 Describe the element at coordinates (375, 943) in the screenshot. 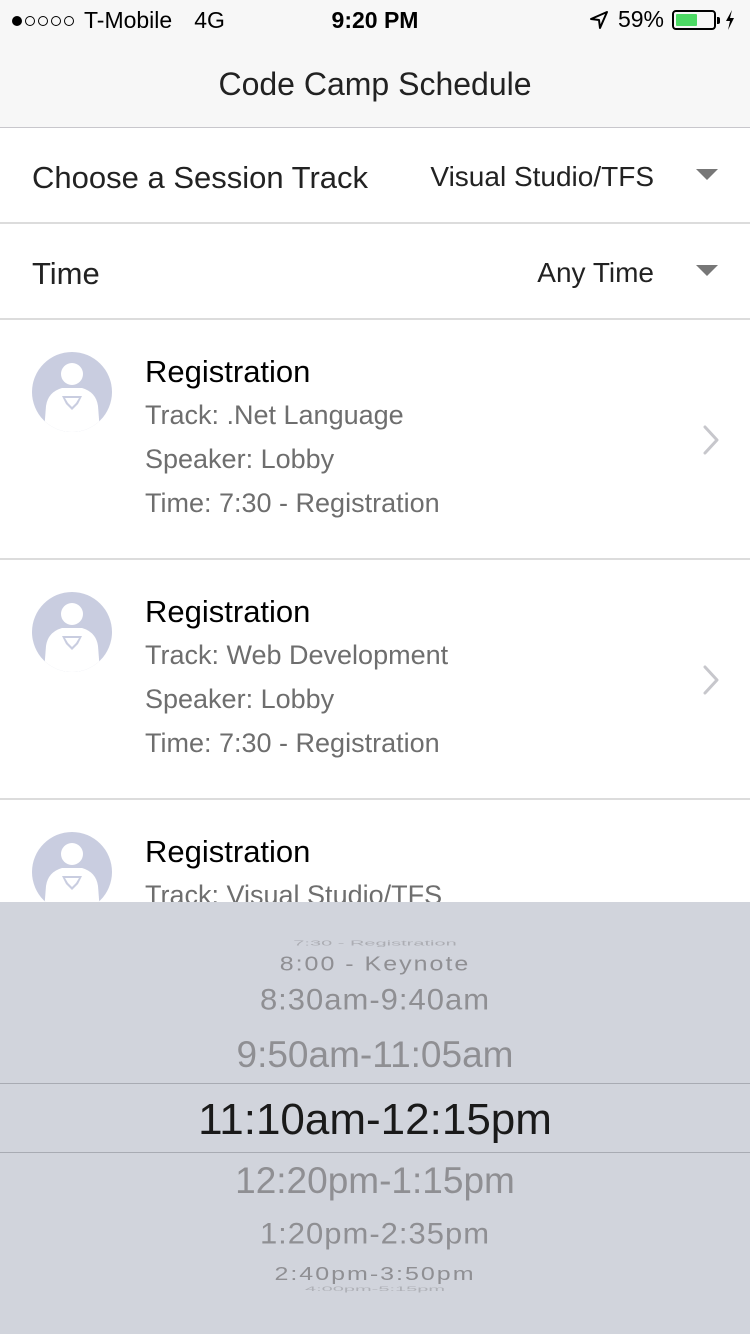

I see `picker-option: 7:30 - Registration` at that location.